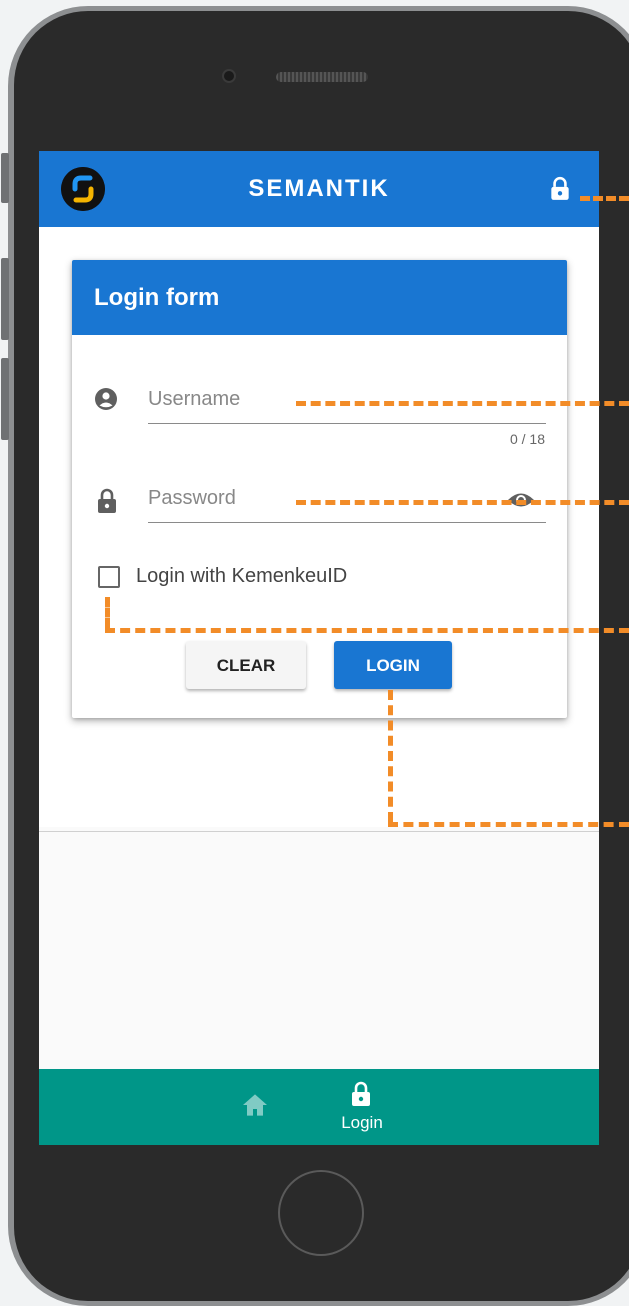 The height and width of the screenshot is (1306, 629). I want to click on username-char-counter: 0 / 18, so click(527, 439).